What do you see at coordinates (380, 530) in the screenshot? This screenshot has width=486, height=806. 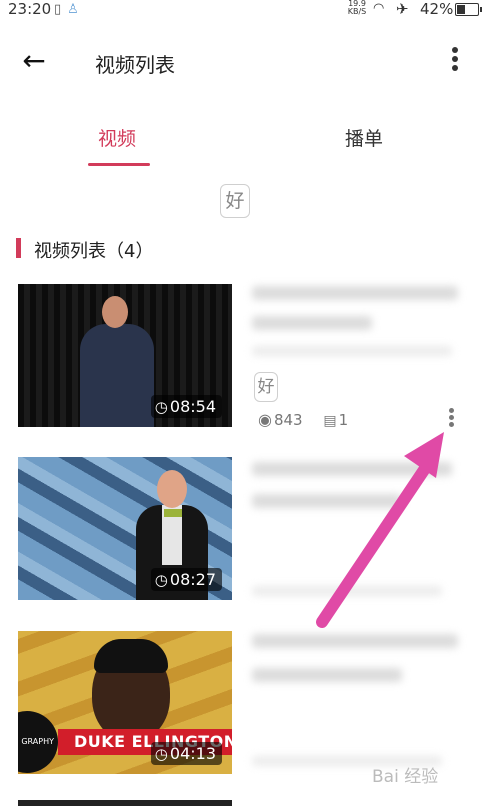 I see `annotation-arrow-icon` at bounding box center [380, 530].